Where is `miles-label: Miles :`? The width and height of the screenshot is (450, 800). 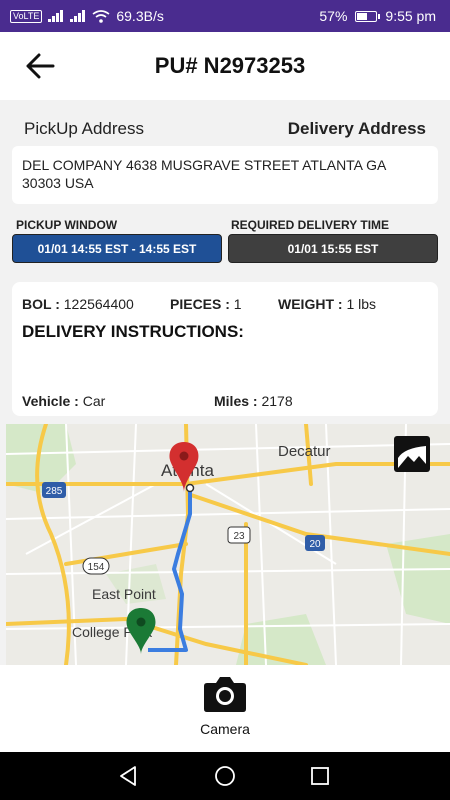
miles-label: Miles : is located at coordinates (236, 401).